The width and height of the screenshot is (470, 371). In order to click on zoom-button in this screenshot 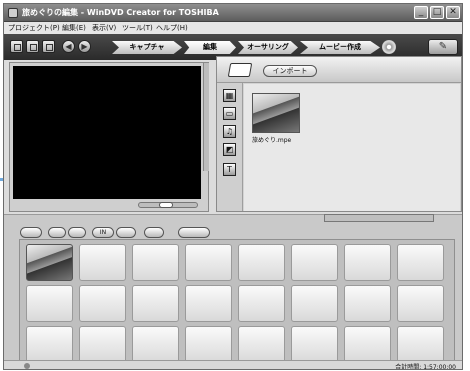, I will do `click(194, 232)`.